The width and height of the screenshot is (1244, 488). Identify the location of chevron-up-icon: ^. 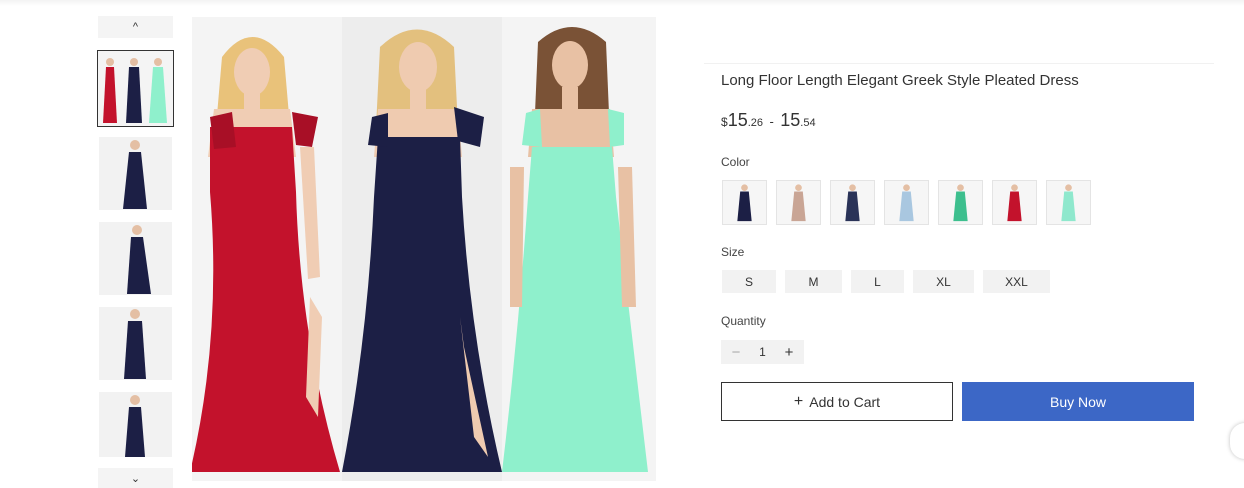
(135, 27).